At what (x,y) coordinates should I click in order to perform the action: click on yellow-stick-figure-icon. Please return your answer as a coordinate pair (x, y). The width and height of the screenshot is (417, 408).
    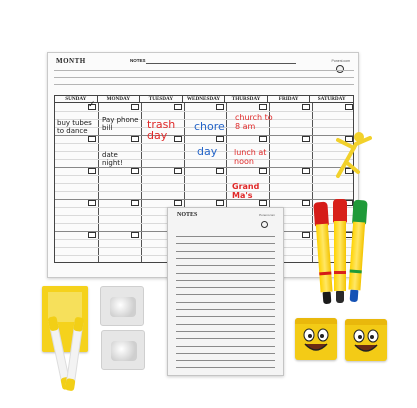
    Looking at the image, I should click on (354, 155).